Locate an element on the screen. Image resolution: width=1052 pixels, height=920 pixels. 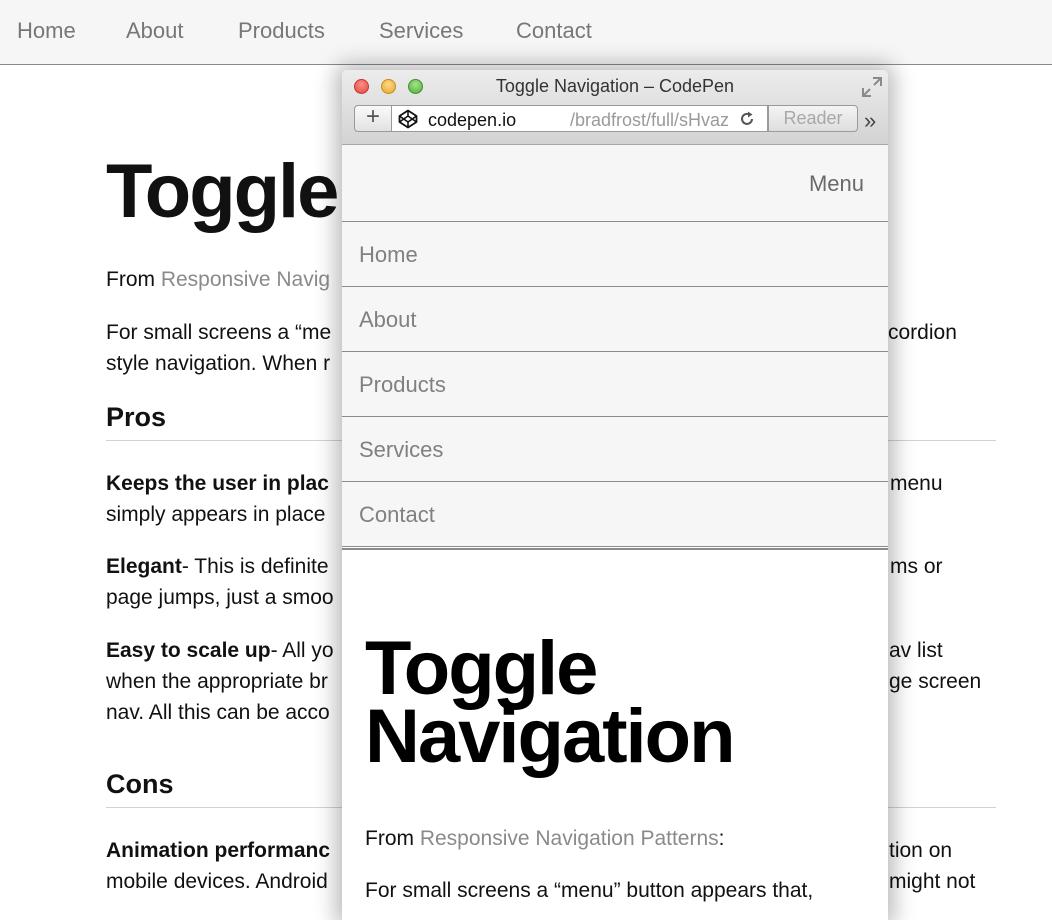
url-path: /bradfrost/full/sHvaz is located at coordinates (650, 120).